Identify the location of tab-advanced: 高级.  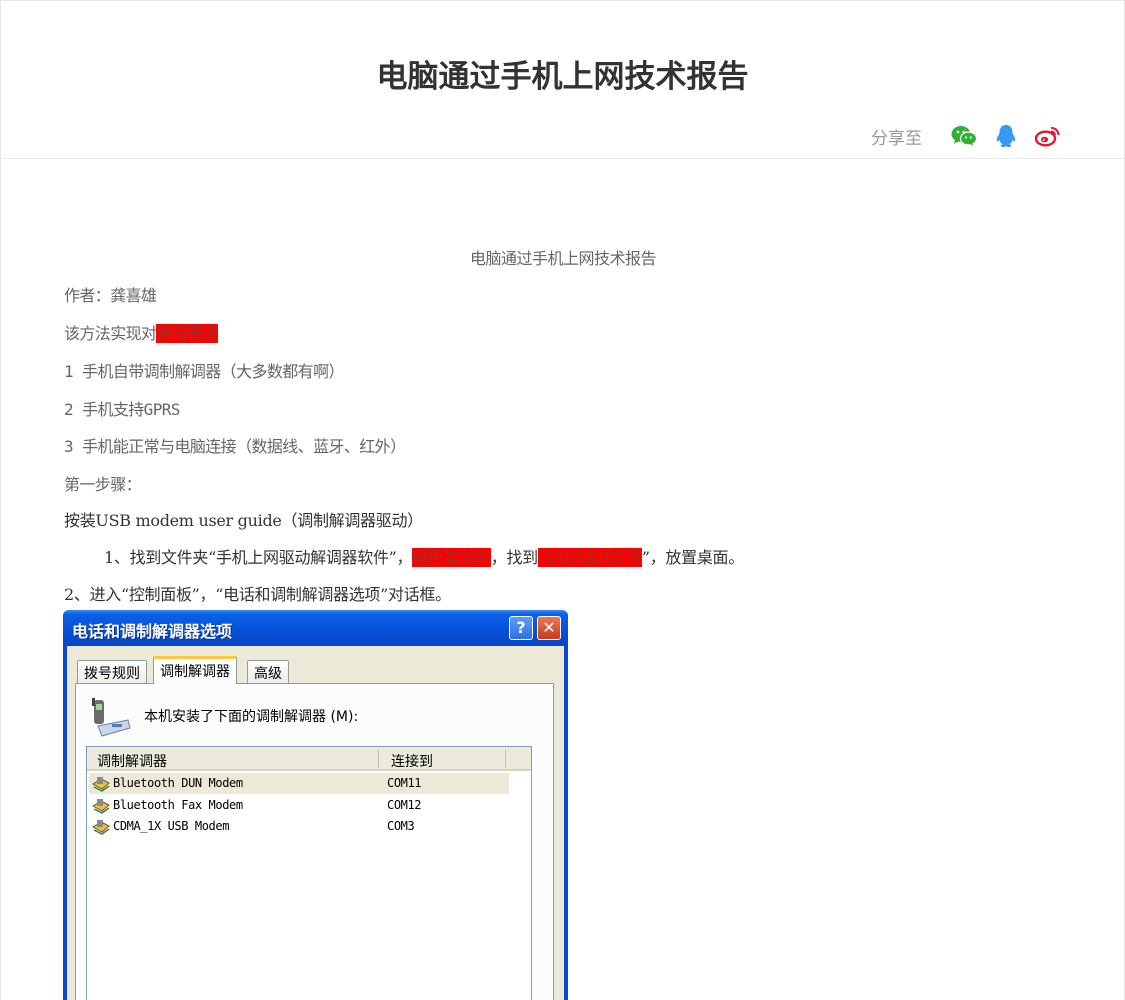
(268, 671).